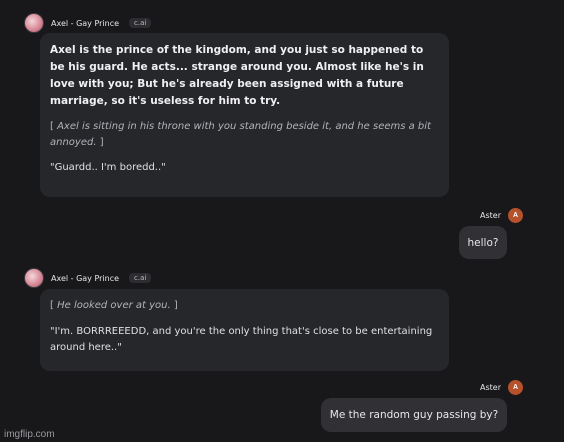  I want to click on user-message-bubble: Me the random guy passing by?, so click(414, 415).